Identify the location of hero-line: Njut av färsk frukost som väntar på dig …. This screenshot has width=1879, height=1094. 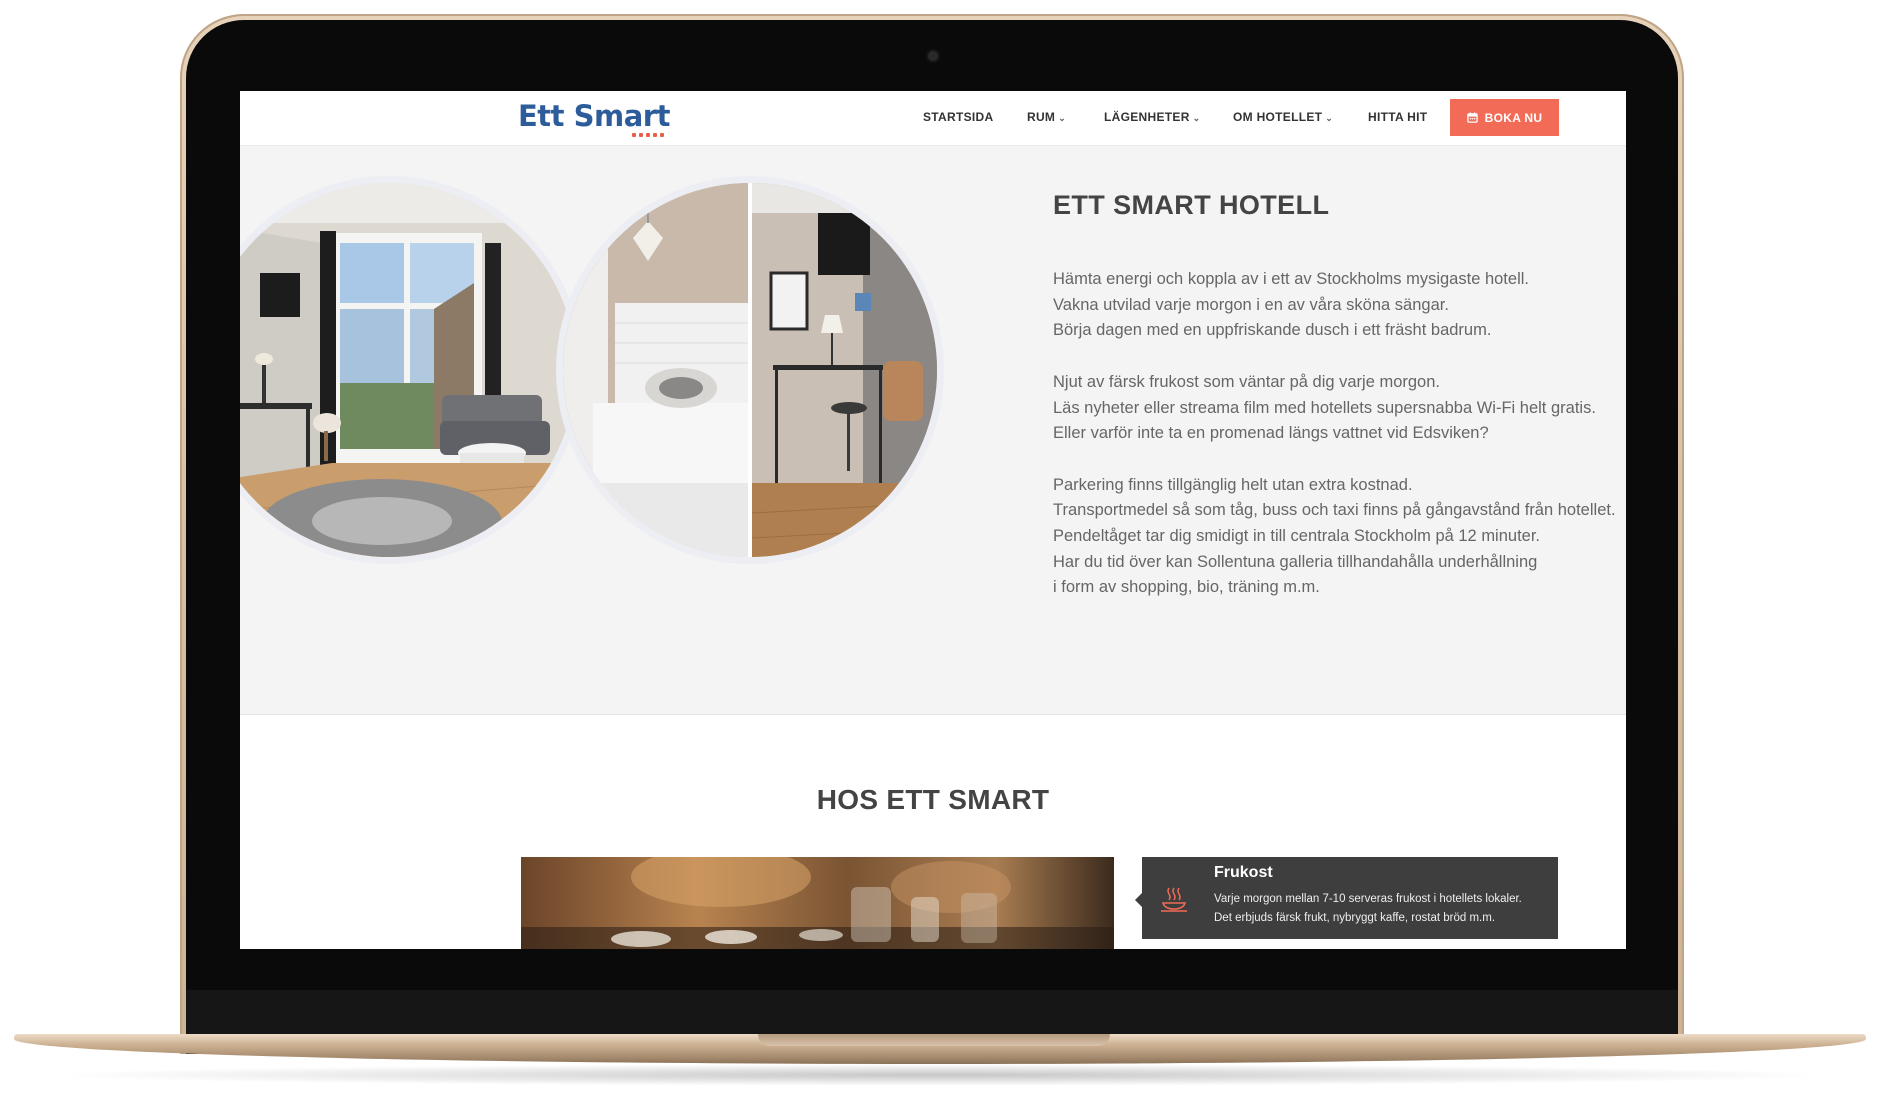
(1246, 381).